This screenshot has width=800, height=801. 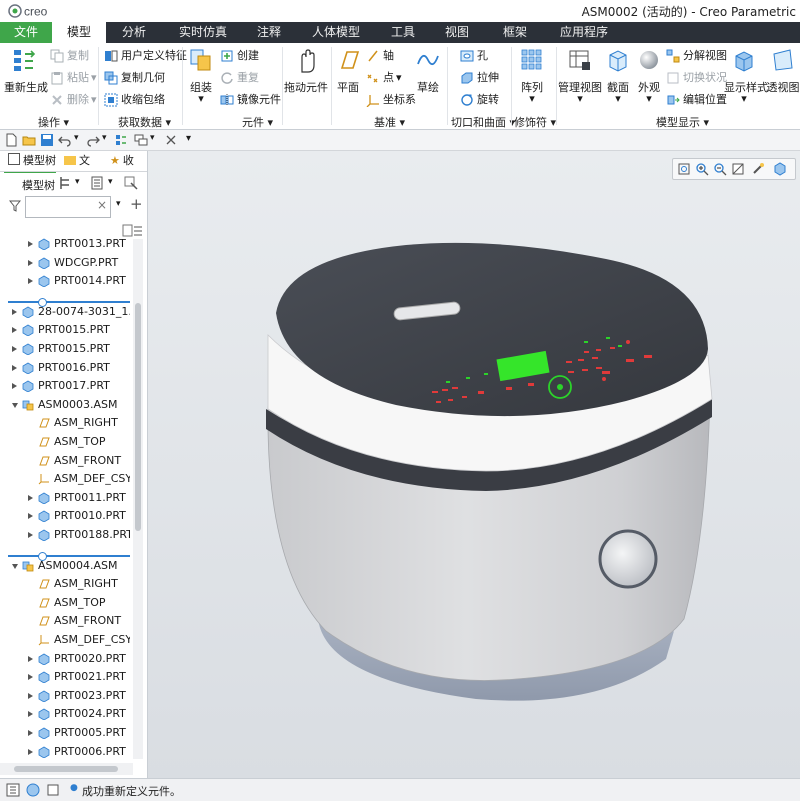 I want to click on tab-tools: 工具, so click(x=403, y=32).